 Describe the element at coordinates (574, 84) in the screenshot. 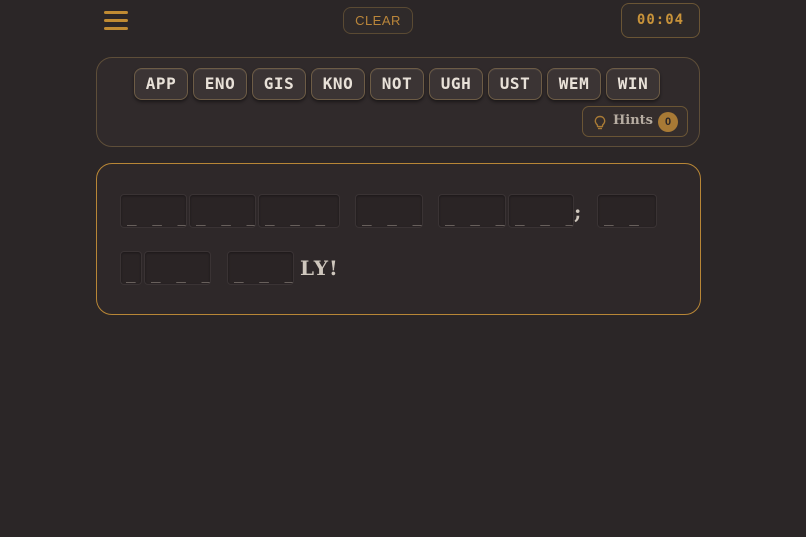

I see `letter-tile: WEM` at that location.